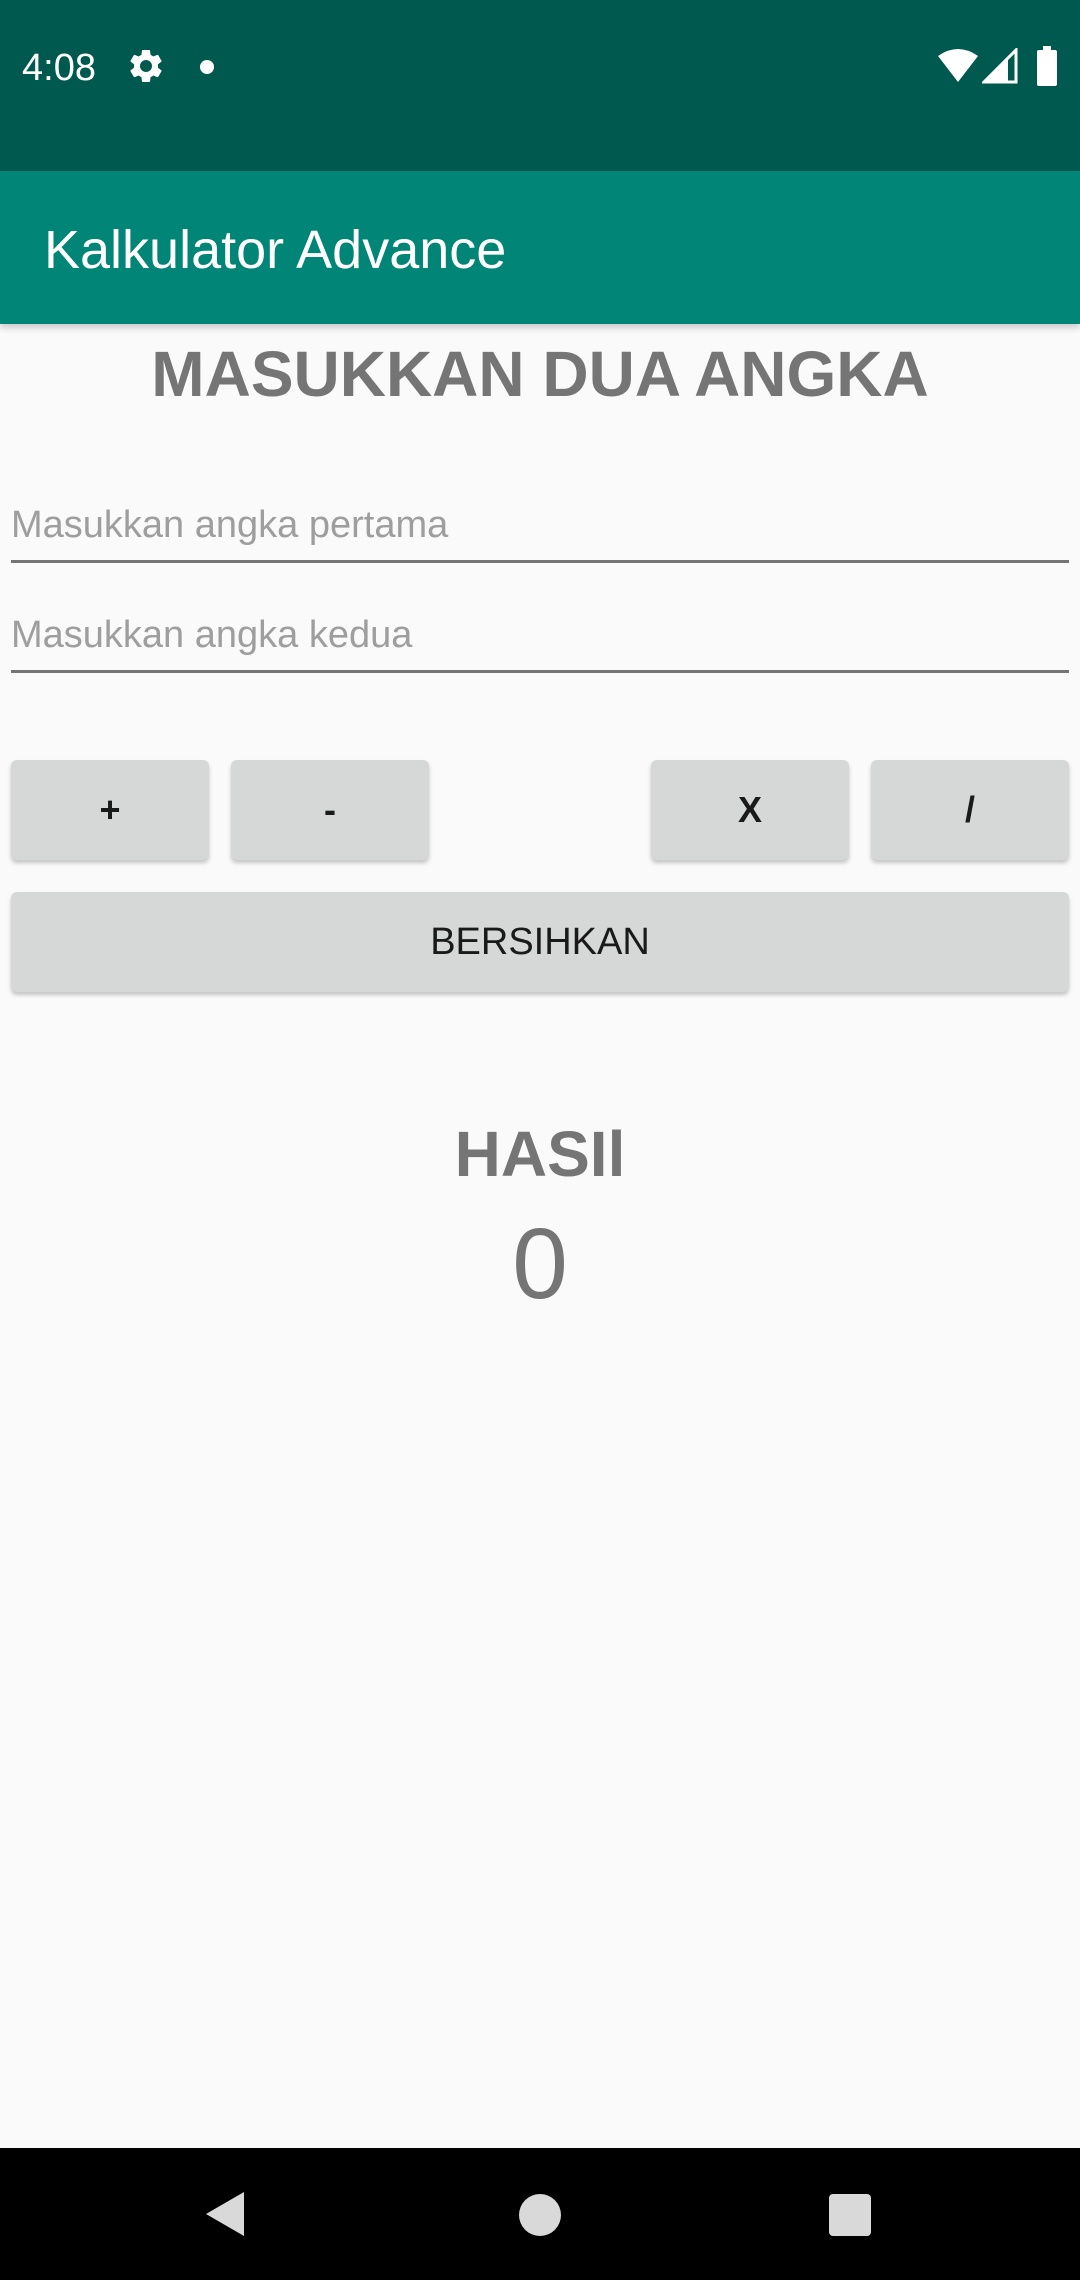 This screenshot has width=1080, height=2280. What do you see at coordinates (1000, 66) in the screenshot?
I see `signal-icon` at bounding box center [1000, 66].